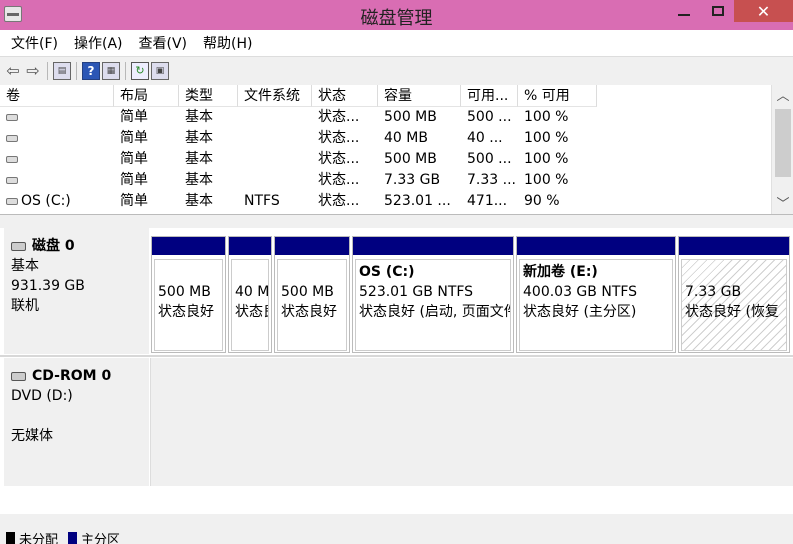 The image size is (793, 544). Describe the element at coordinates (307, 292) in the screenshot. I see `partition-size: 500 MB` at that location.